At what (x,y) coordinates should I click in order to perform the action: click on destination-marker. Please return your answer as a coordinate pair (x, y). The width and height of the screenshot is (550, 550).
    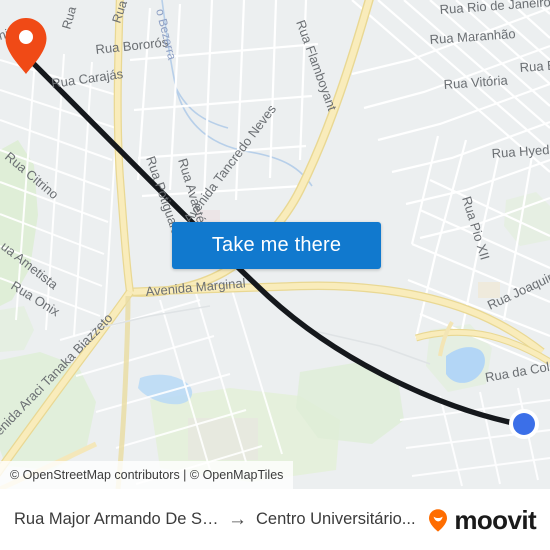
    Looking at the image, I should click on (524, 424).